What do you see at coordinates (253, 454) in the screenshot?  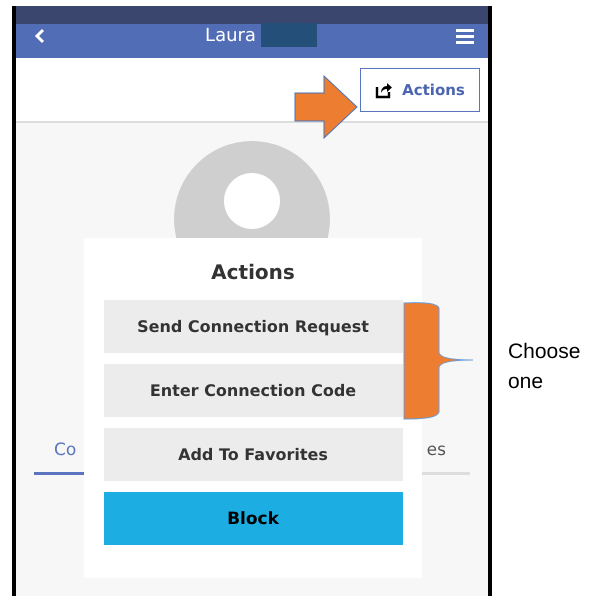 I see `option-button: Add To Favorites` at bounding box center [253, 454].